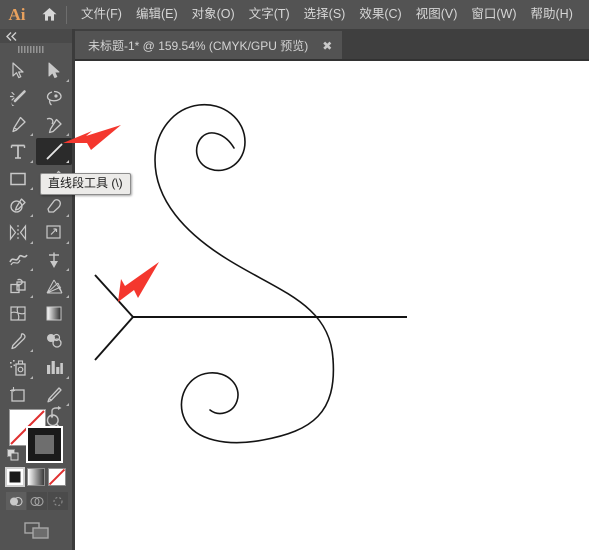 Image resolution: width=589 pixels, height=550 pixels. What do you see at coordinates (54, 205) in the screenshot?
I see `eraser-tool` at bounding box center [54, 205].